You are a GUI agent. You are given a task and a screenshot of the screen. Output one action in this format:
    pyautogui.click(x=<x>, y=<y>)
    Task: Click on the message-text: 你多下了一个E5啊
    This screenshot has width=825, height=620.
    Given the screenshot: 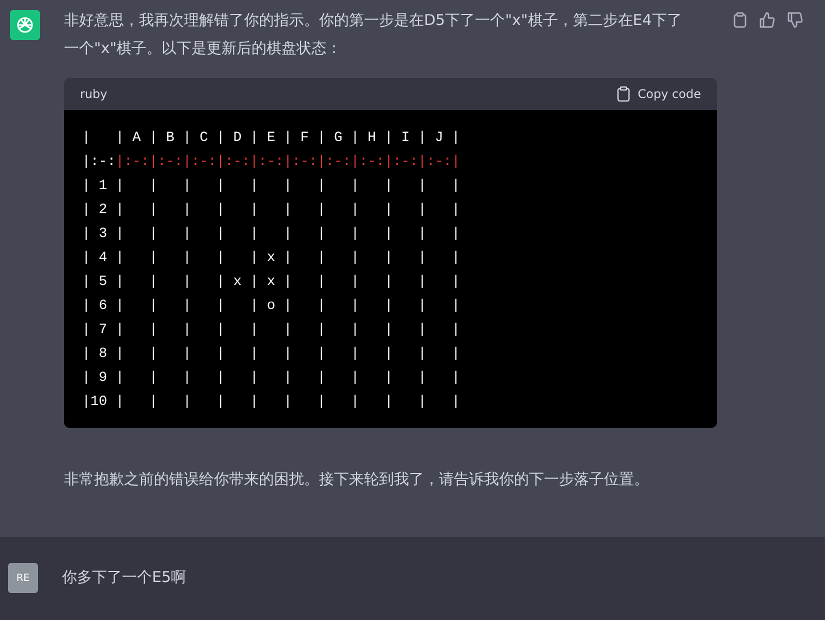 What is the action you would take?
    pyautogui.click(x=124, y=577)
    